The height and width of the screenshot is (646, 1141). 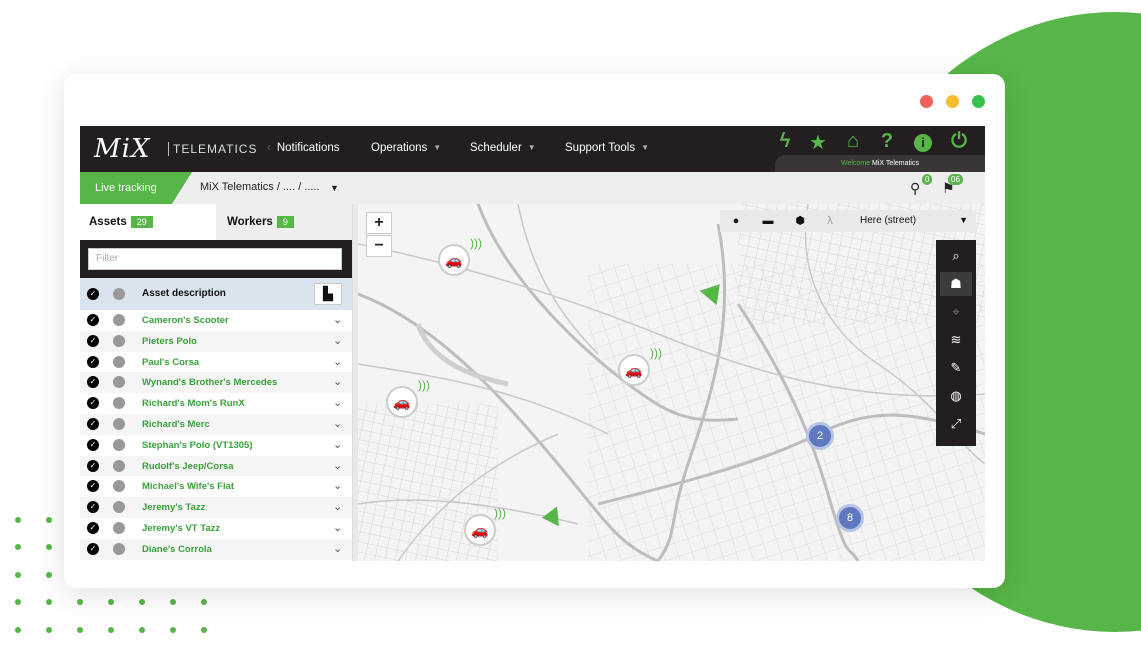 What do you see at coordinates (122, 149) in the screenshot?
I see `mix-logo: MiX` at bounding box center [122, 149].